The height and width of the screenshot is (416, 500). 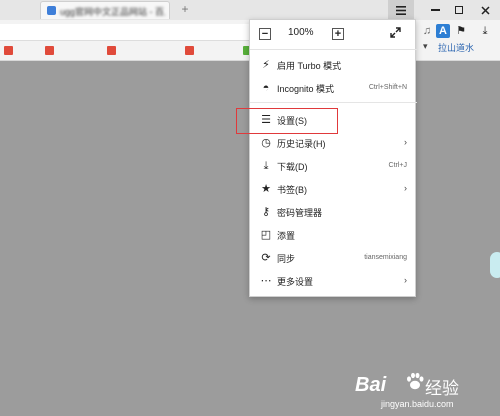 I want to click on menu-item-turbo: ⚡ 启用 Turbo 模式, so click(x=333, y=65).